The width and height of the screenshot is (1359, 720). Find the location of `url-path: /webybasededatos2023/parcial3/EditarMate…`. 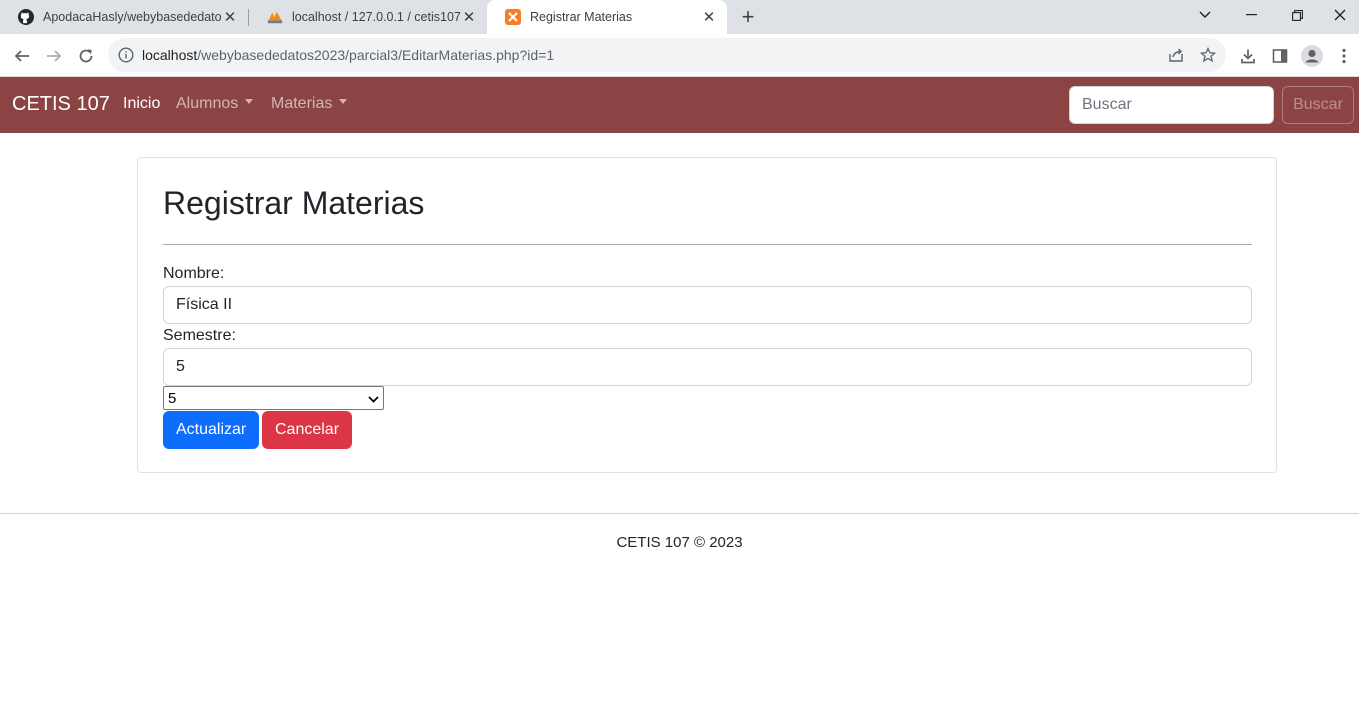

url-path: /webybasededatos2023/parcial3/EditarMate… is located at coordinates (376, 55).